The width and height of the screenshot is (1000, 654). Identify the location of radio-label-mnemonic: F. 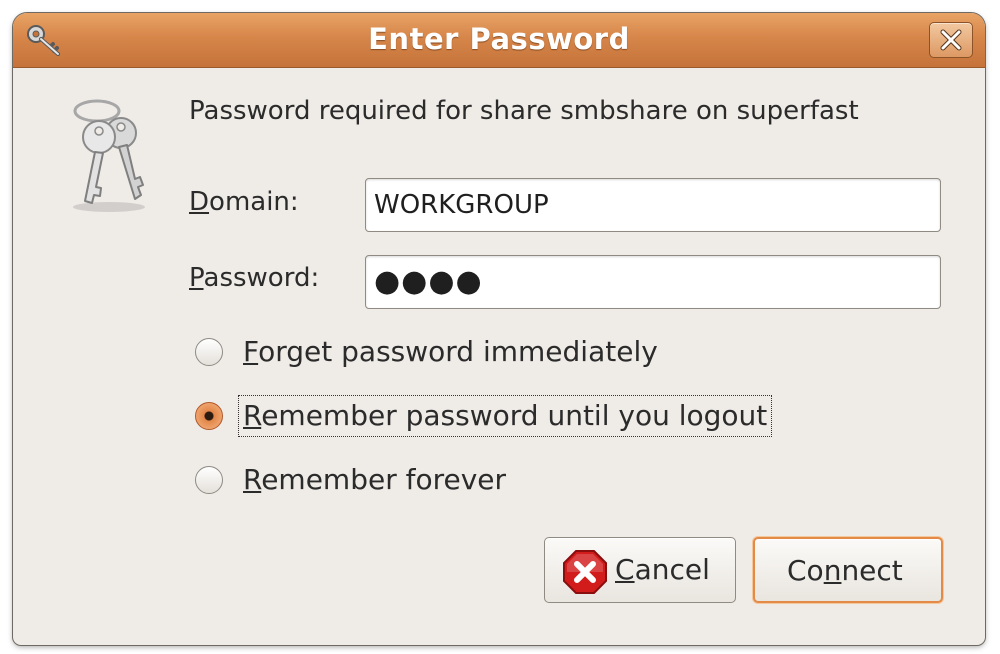
(251, 351).